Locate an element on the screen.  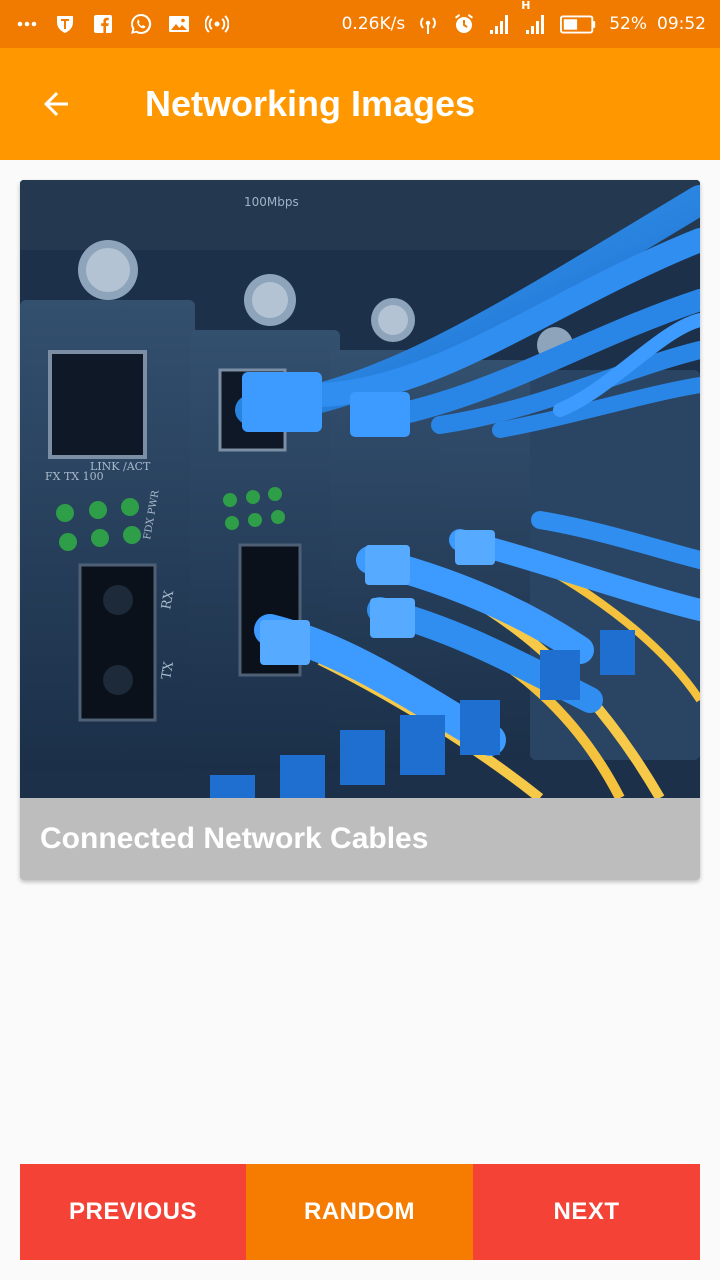
arrow-back-icon is located at coordinates (56, 104).